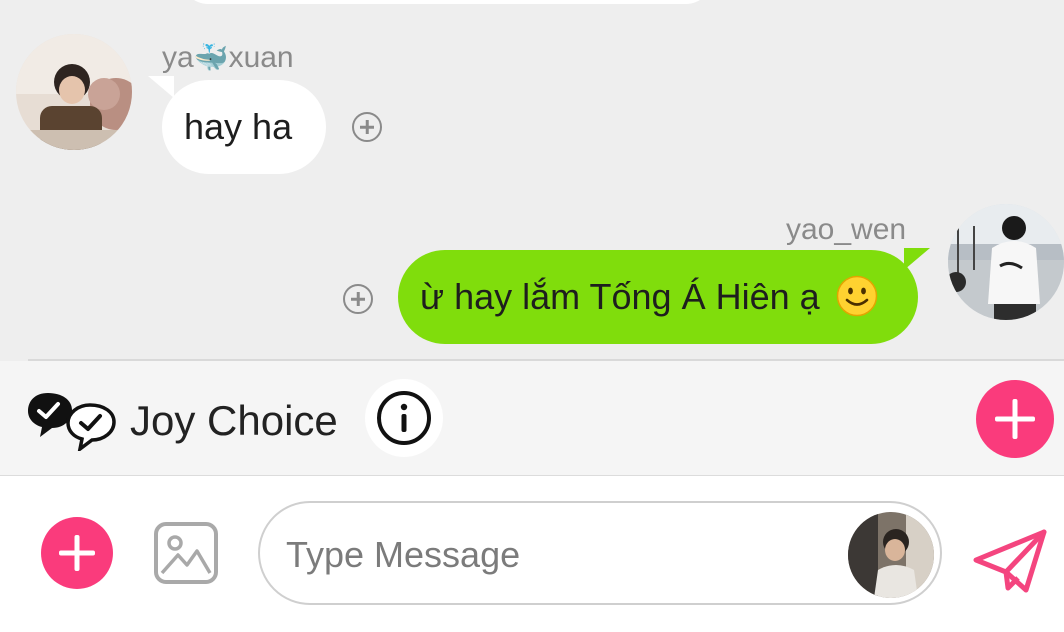  I want to click on message-bubble-outgoing: ừ hay lắm Tống Á Hiên ạ, so click(658, 297).